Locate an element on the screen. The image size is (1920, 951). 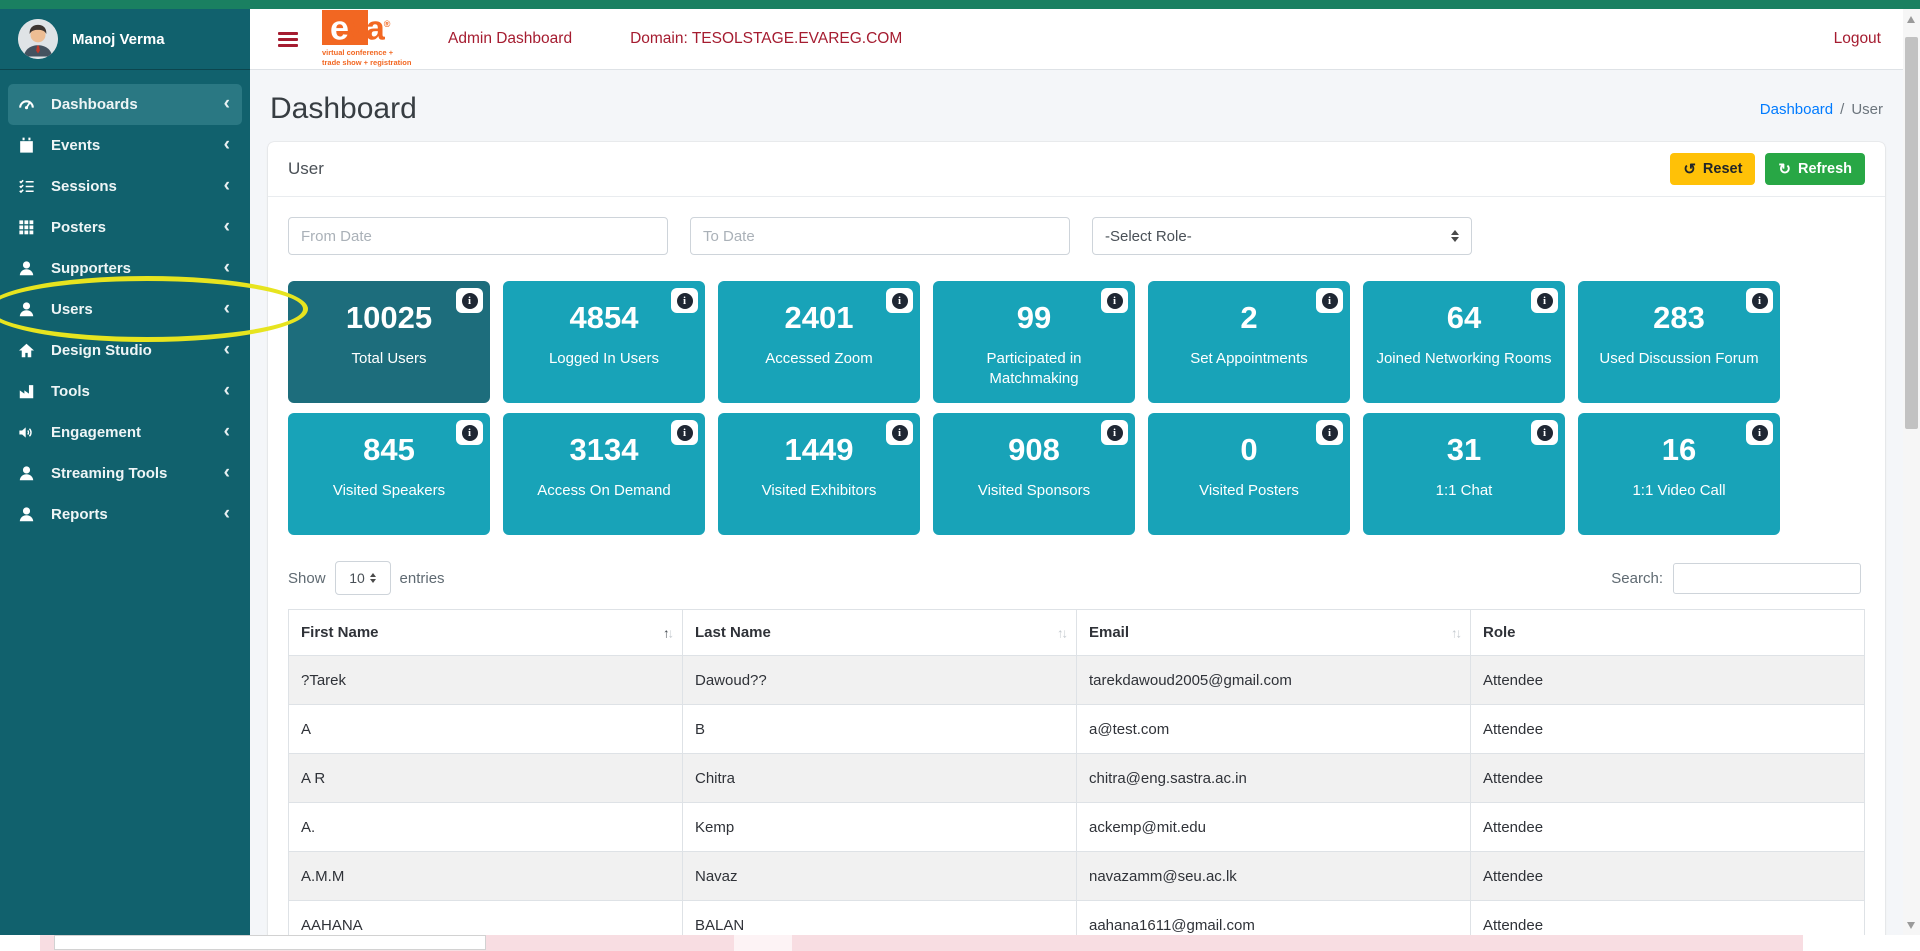
breadcrumb-dashboard-link: Dashboard is located at coordinates (1796, 109).